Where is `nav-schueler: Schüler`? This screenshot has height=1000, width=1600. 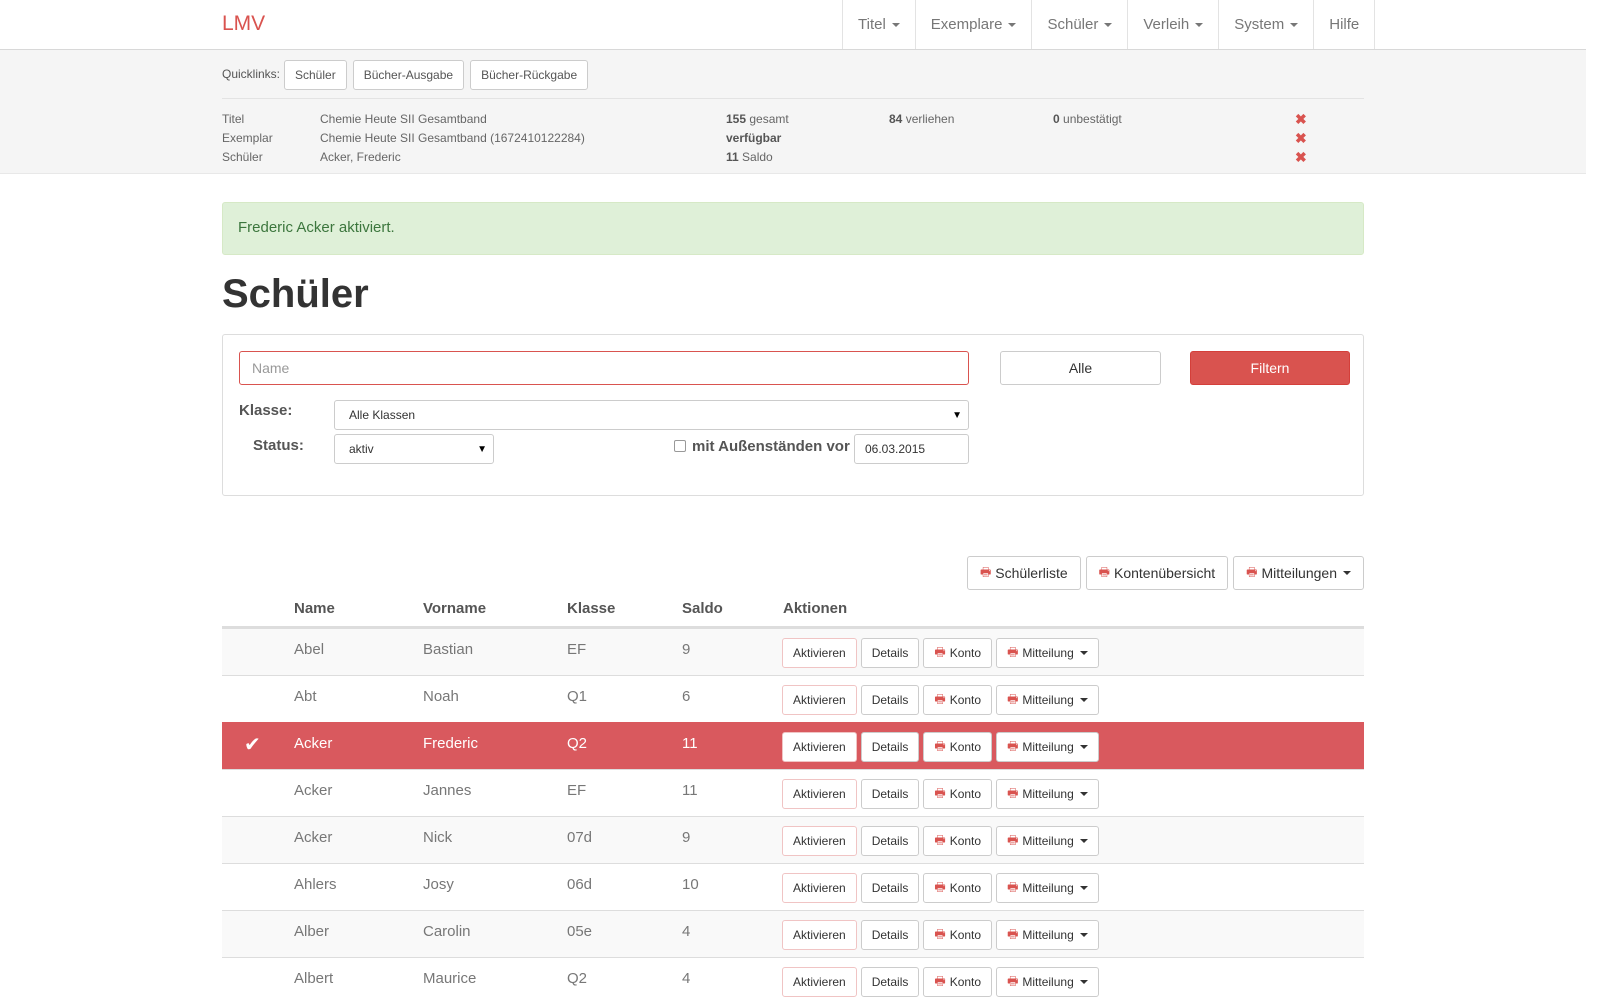 nav-schueler: Schüler is located at coordinates (1079, 24).